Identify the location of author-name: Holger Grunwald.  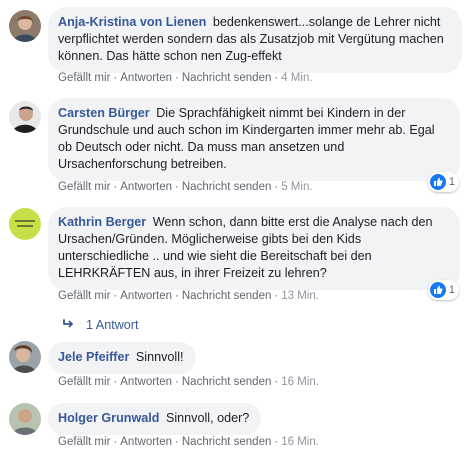
(108, 418).